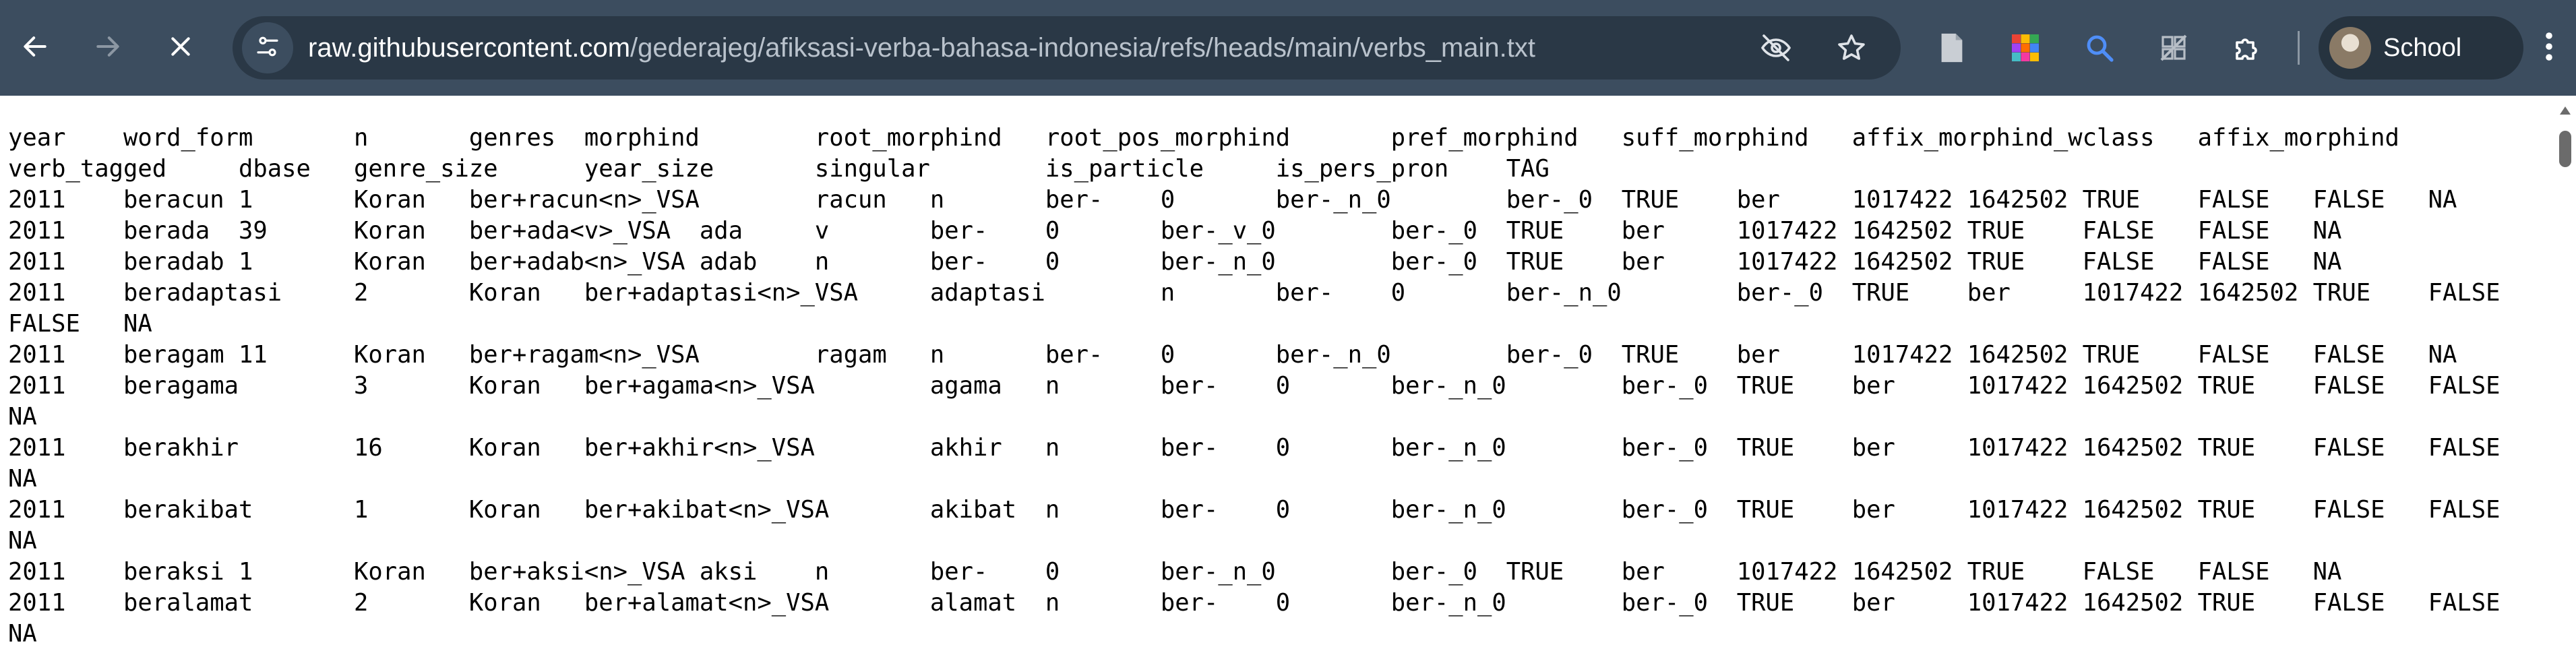 This screenshot has width=2576, height=651. Describe the element at coordinates (1952, 48) in the screenshot. I see `document-icon` at that location.